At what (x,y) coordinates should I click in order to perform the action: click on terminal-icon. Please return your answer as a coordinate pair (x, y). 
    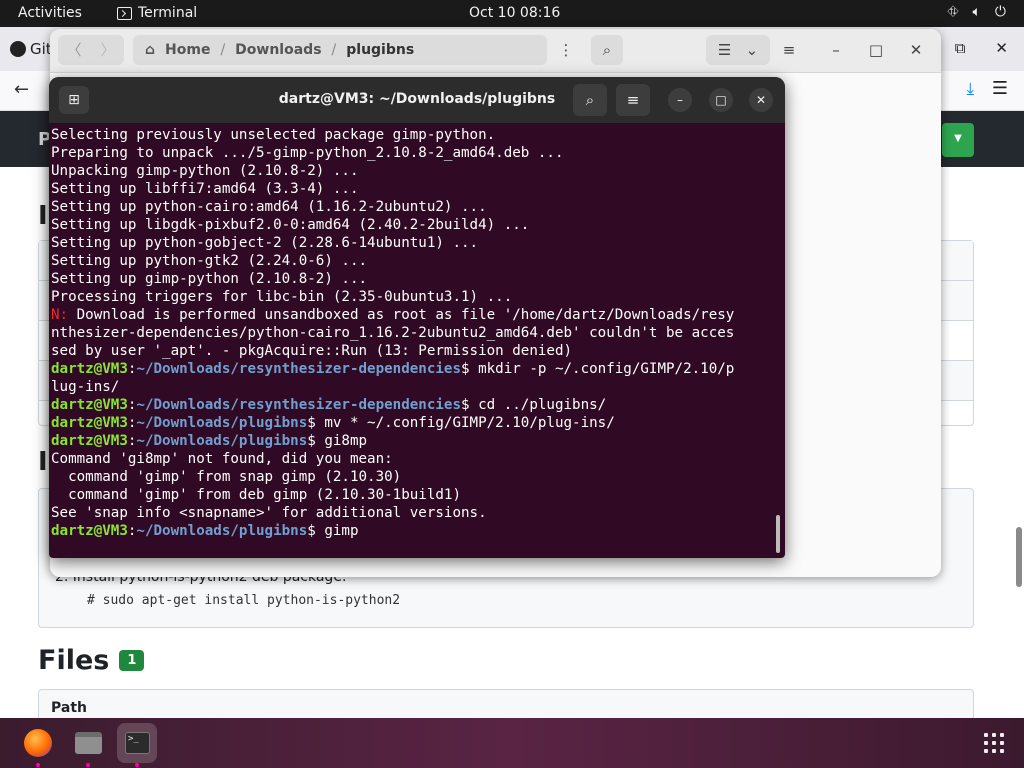
    Looking at the image, I should click on (124, 13).